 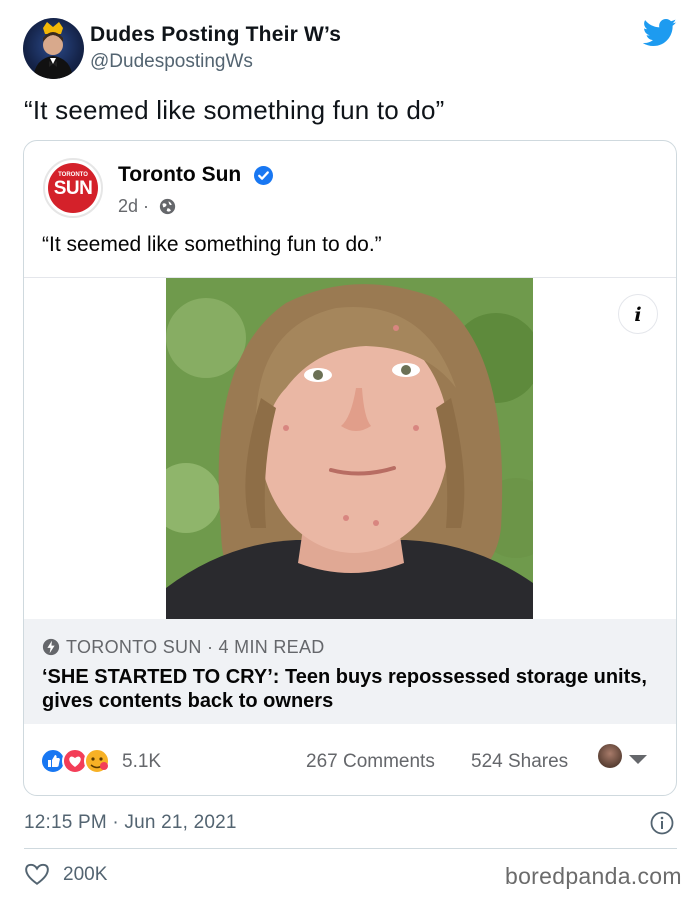 What do you see at coordinates (662, 823) in the screenshot?
I see `info-circle-icon` at bounding box center [662, 823].